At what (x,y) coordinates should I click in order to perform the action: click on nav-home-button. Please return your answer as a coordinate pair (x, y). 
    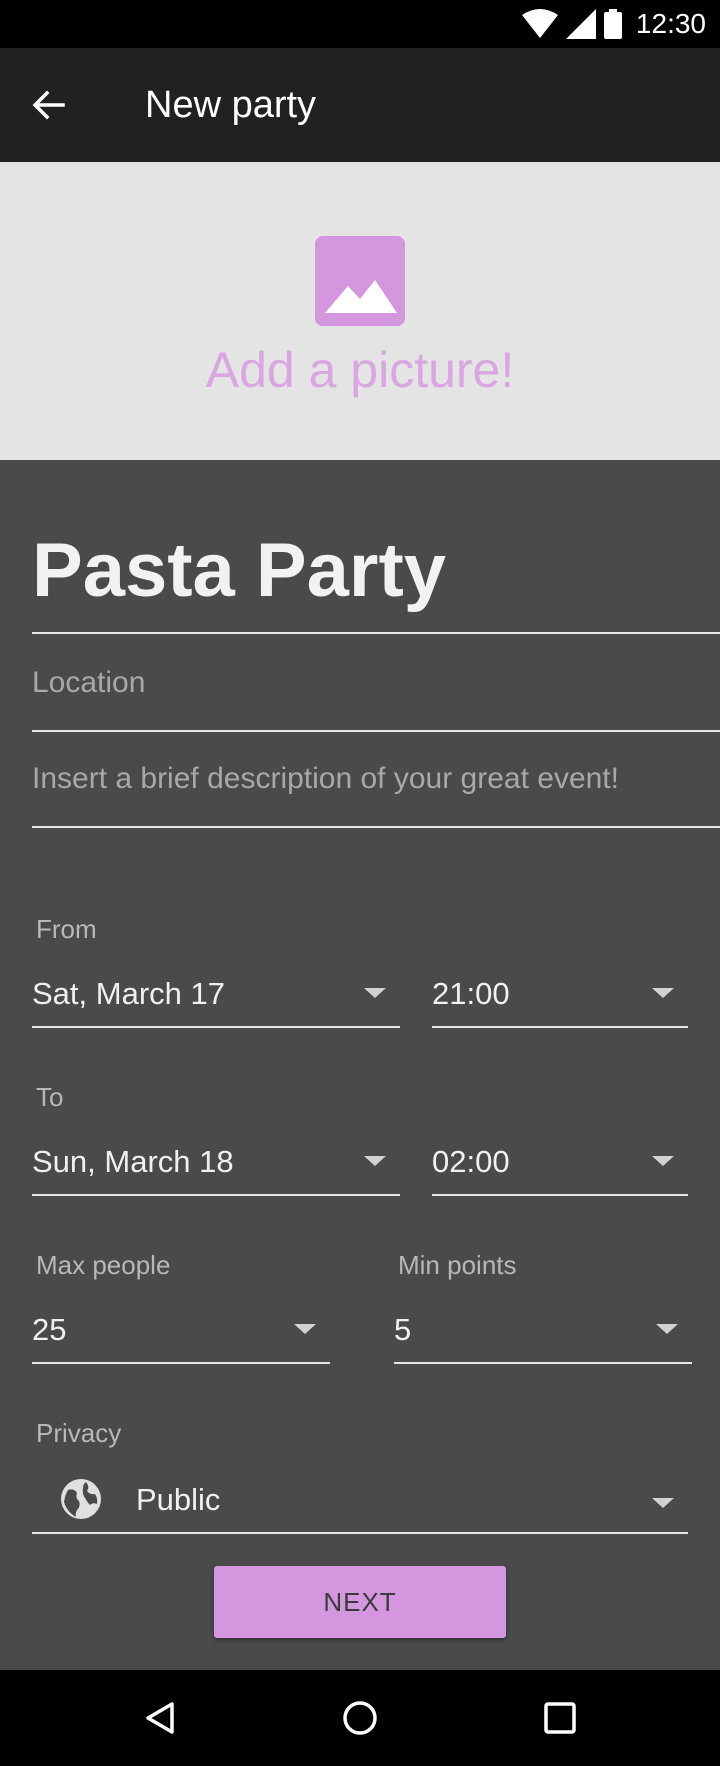
    Looking at the image, I should click on (360, 1718).